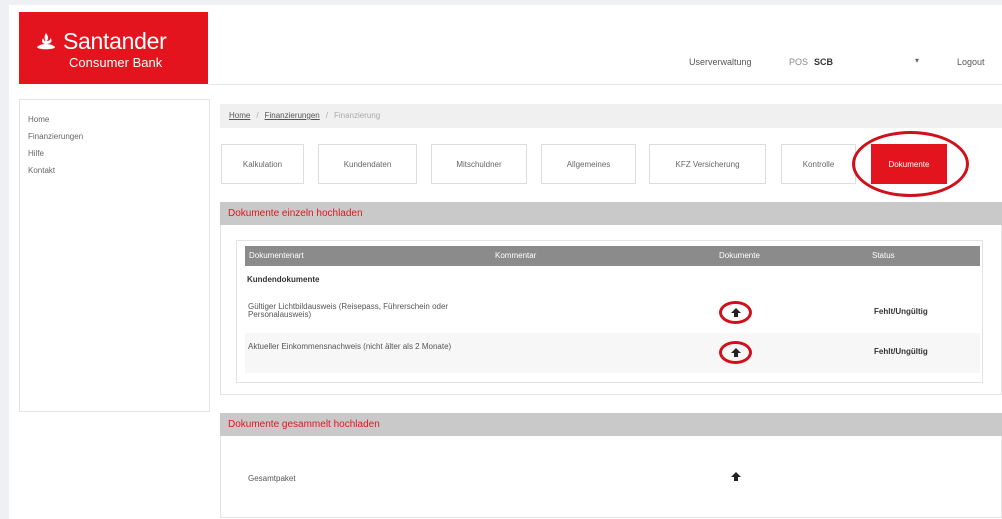  Describe the element at coordinates (276, 255) in the screenshot. I see `col-dokumentenart: Dokumentenart` at that location.